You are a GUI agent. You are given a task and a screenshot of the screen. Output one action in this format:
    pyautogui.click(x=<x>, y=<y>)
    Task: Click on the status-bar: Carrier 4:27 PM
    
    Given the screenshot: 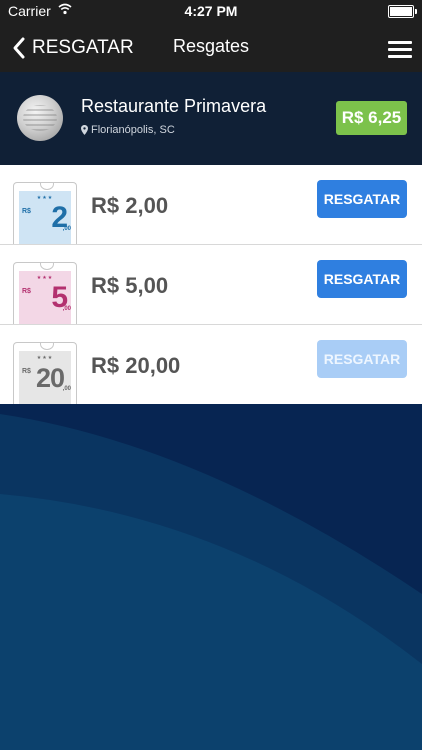 What is the action you would take?
    pyautogui.click(x=211, y=11)
    